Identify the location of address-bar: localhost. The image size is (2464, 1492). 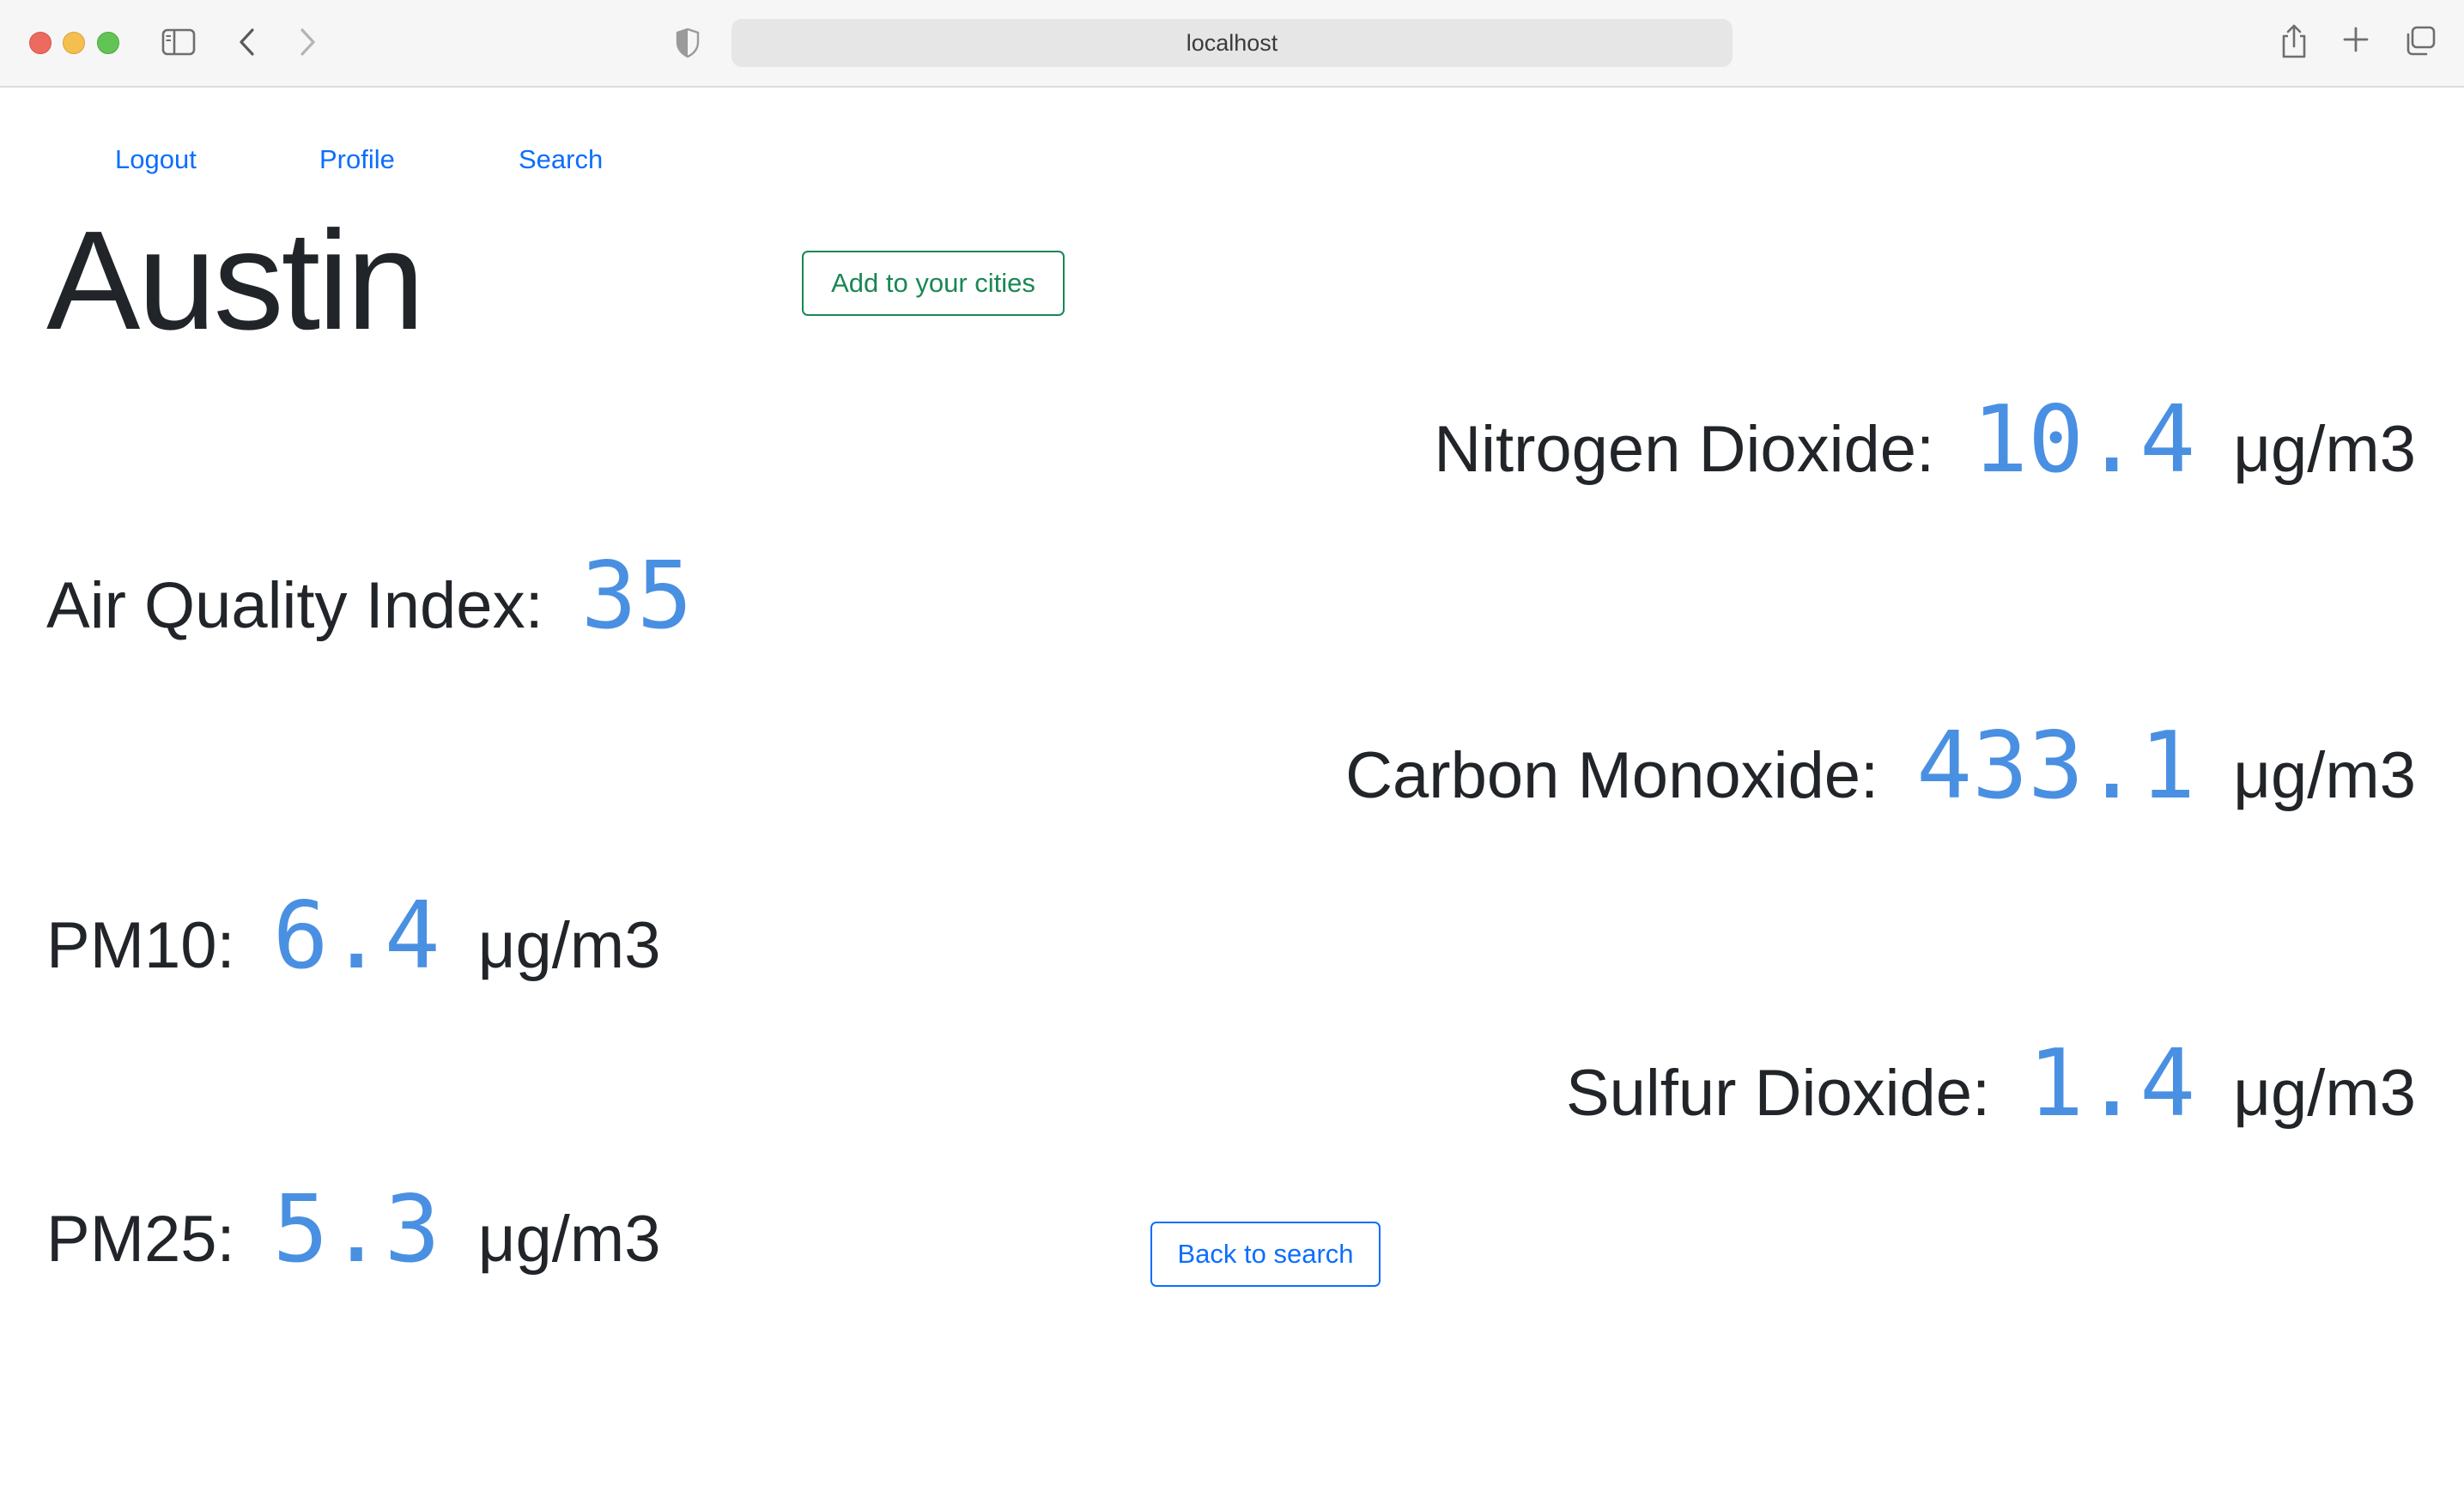
(1232, 43).